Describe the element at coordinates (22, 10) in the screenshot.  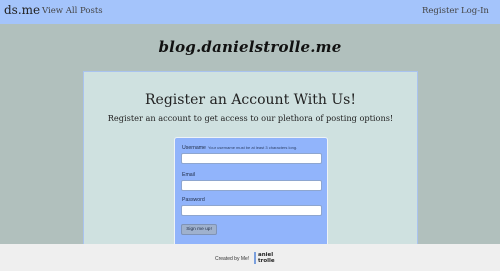
I see `brand-link: ds.me` at that location.